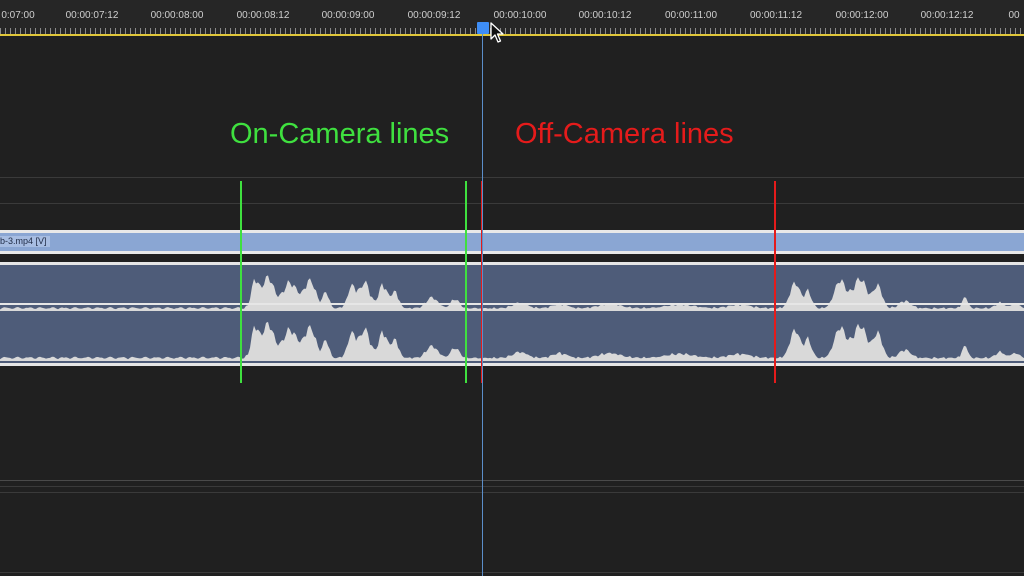 Image resolution: width=1024 pixels, height=576 pixels. What do you see at coordinates (691, 15) in the screenshot?
I see `ruler-label: 00:00:11:00` at bounding box center [691, 15].